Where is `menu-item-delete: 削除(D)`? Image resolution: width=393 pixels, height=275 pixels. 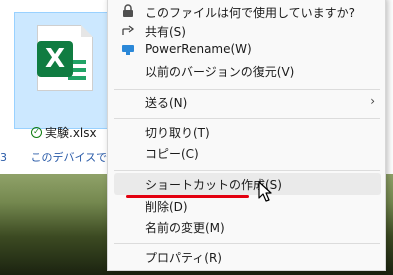
menu-item-delete: 削除(D) is located at coordinates (246, 206).